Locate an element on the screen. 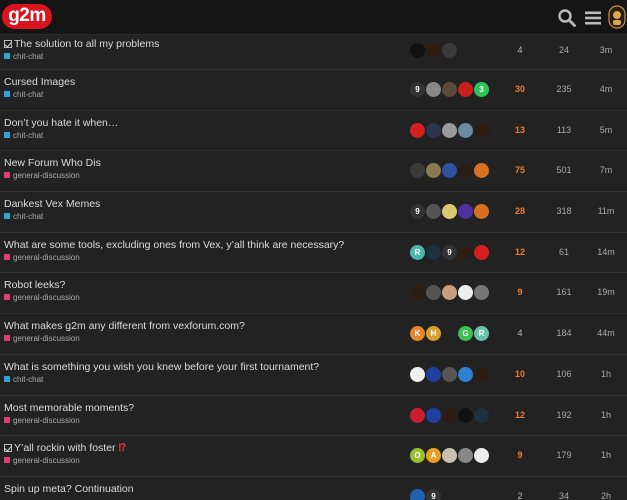  poster-avatar: K is located at coordinates (417, 334).